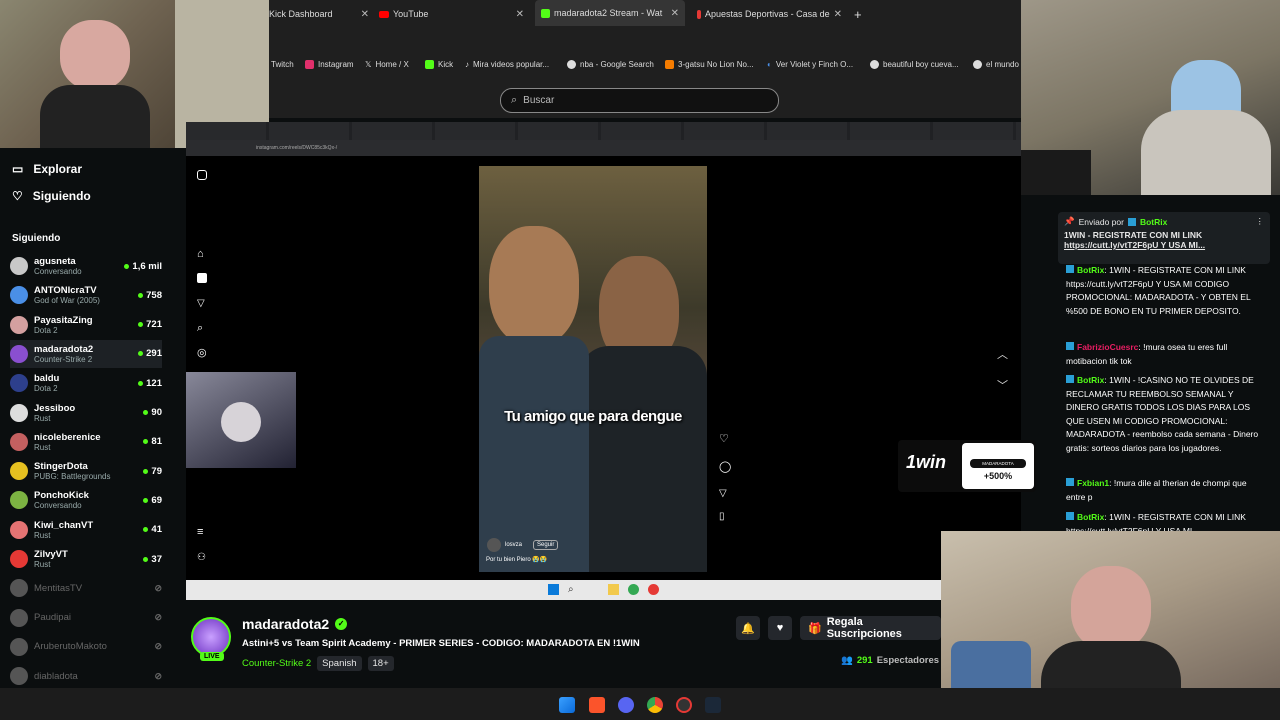  What do you see at coordinates (546, 545) in the screenshot?
I see `follow-button: Seguir` at bounding box center [546, 545].